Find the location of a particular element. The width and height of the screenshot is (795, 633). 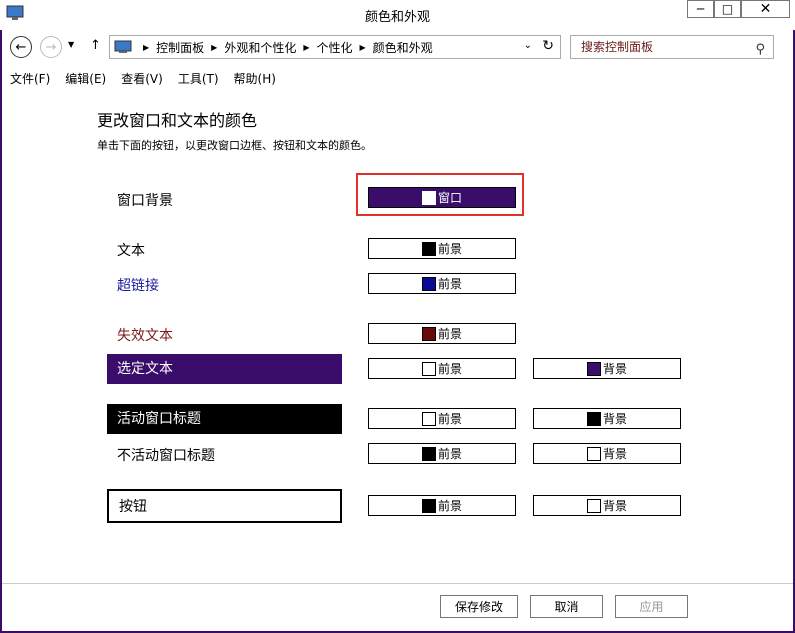

minimize-icon: ─ is located at coordinates (700, 9).